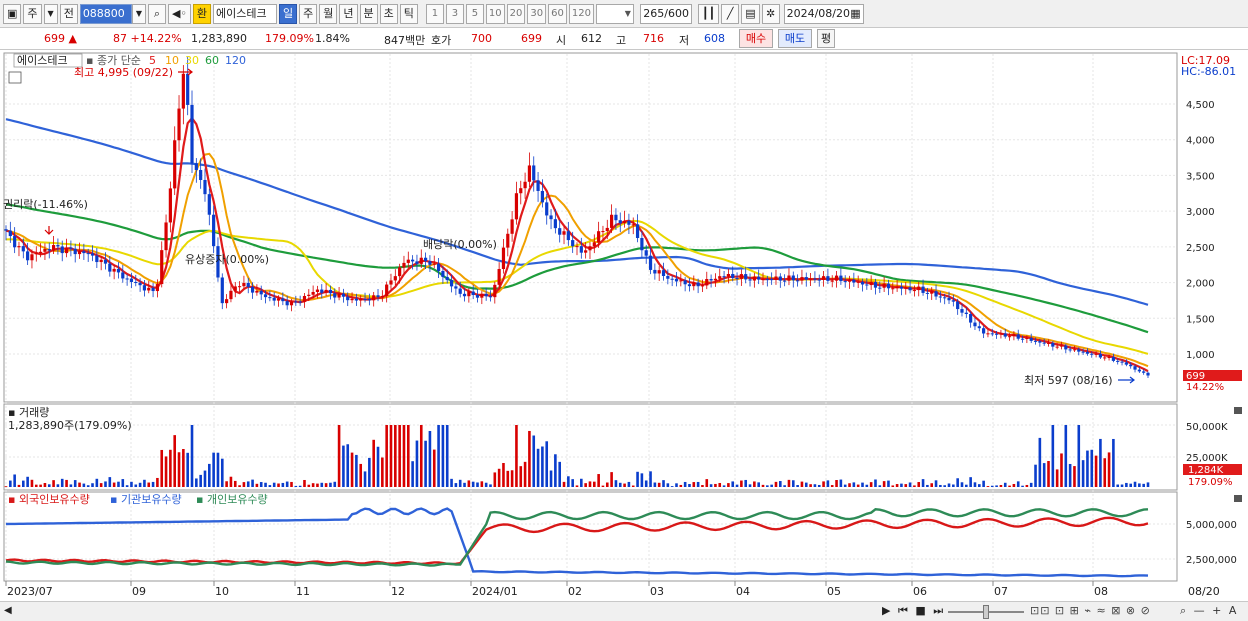  Describe the element at coordinates (1238, 410) in the screenshot. I see `volume-close-icon` at that location.